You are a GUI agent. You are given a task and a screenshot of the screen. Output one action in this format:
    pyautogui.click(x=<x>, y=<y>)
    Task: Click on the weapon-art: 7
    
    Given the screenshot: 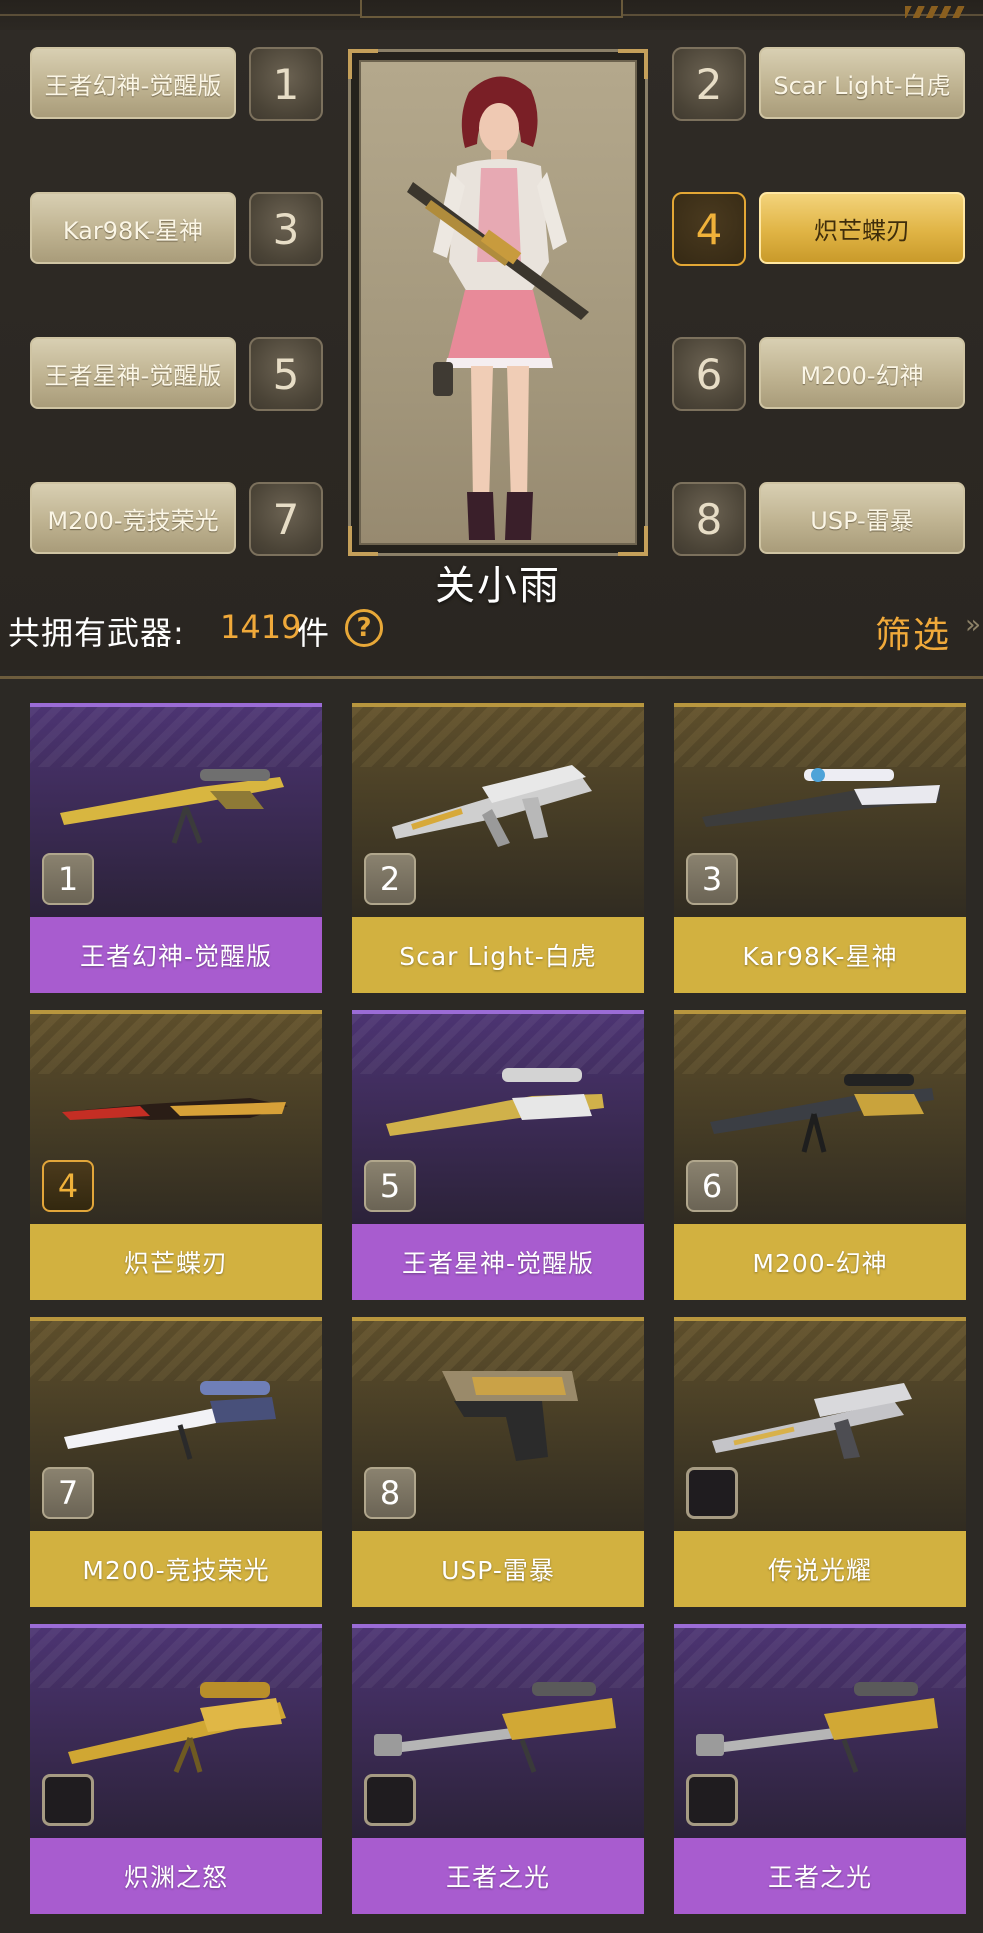 What is the action you would take?
    pyautogui.click(x=176, y=1426)
    